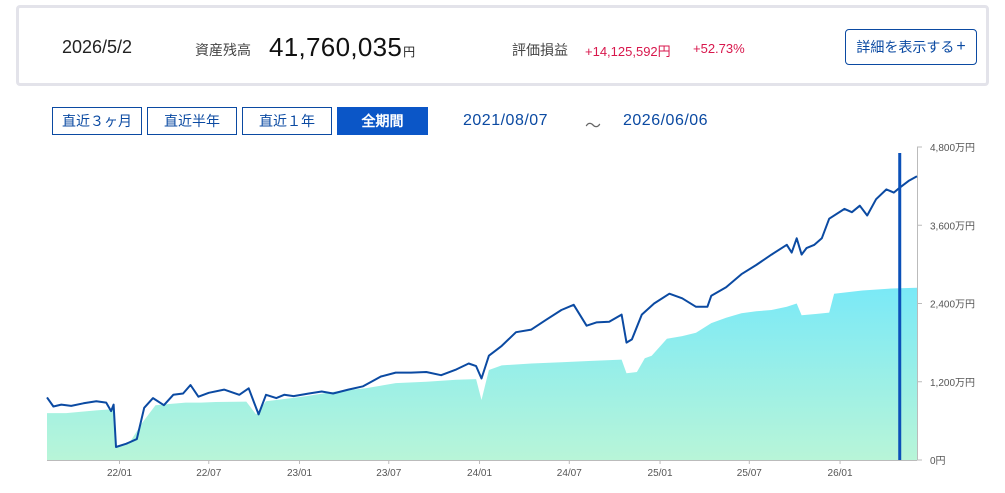 This screenshot has width=1005, height=493. What do you see at coordinates (479, 473) in the screenshot?
I see `x-tick-label: 24/01` at bounding box center [479, 473].